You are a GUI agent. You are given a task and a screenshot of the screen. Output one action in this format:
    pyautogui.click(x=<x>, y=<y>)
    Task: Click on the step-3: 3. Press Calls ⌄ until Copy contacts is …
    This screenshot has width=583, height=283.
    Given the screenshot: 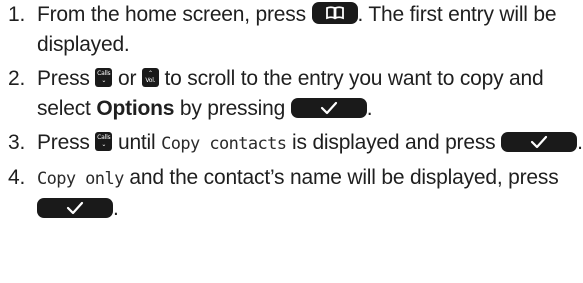 What is the action you would take?
    pyautogui.click(x=291, y=143)
    